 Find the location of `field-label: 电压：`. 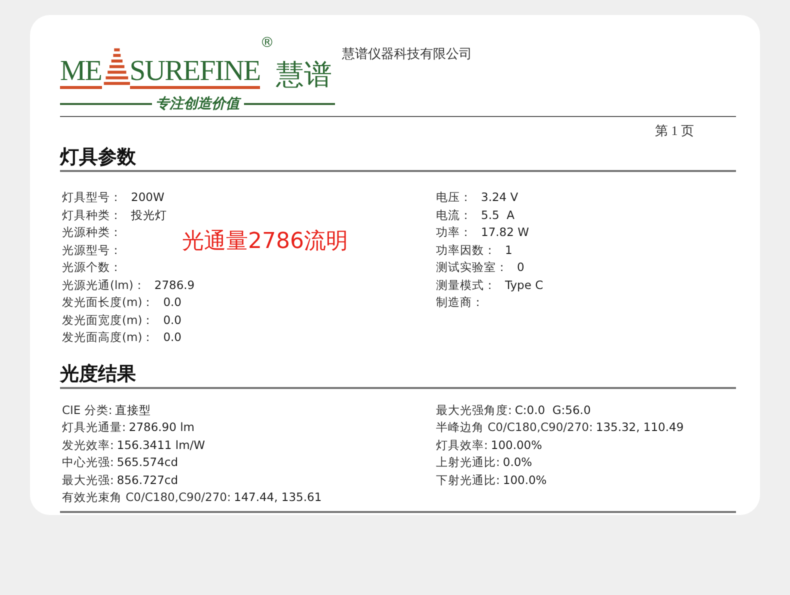

field-label: 电压： is located at coordinates (454, 197).